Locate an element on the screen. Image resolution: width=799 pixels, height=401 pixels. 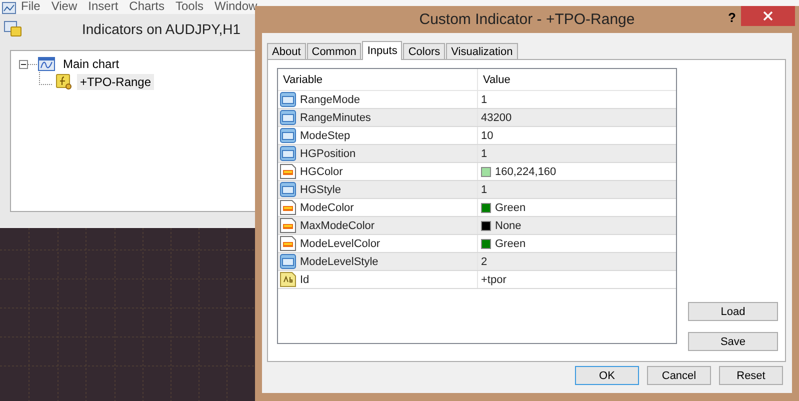
collapse-toggle-icon is located at coordinates (23, 64).